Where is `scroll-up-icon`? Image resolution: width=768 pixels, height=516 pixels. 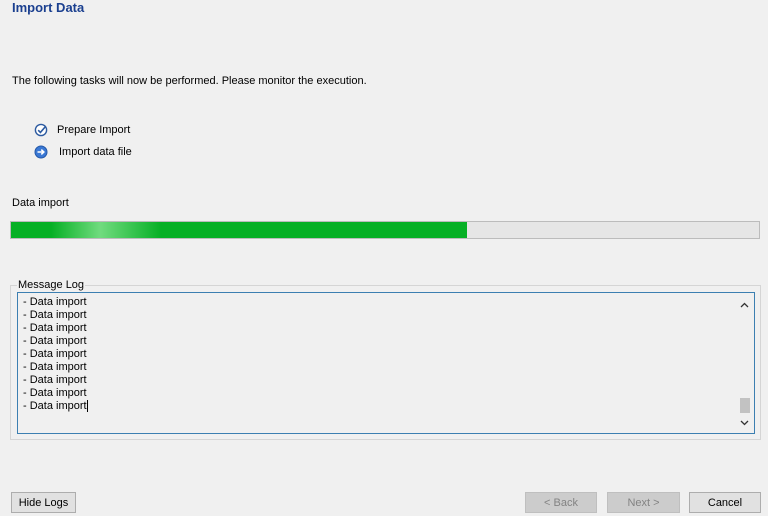 scroll-up-icon is located at coordinates (744, 304).